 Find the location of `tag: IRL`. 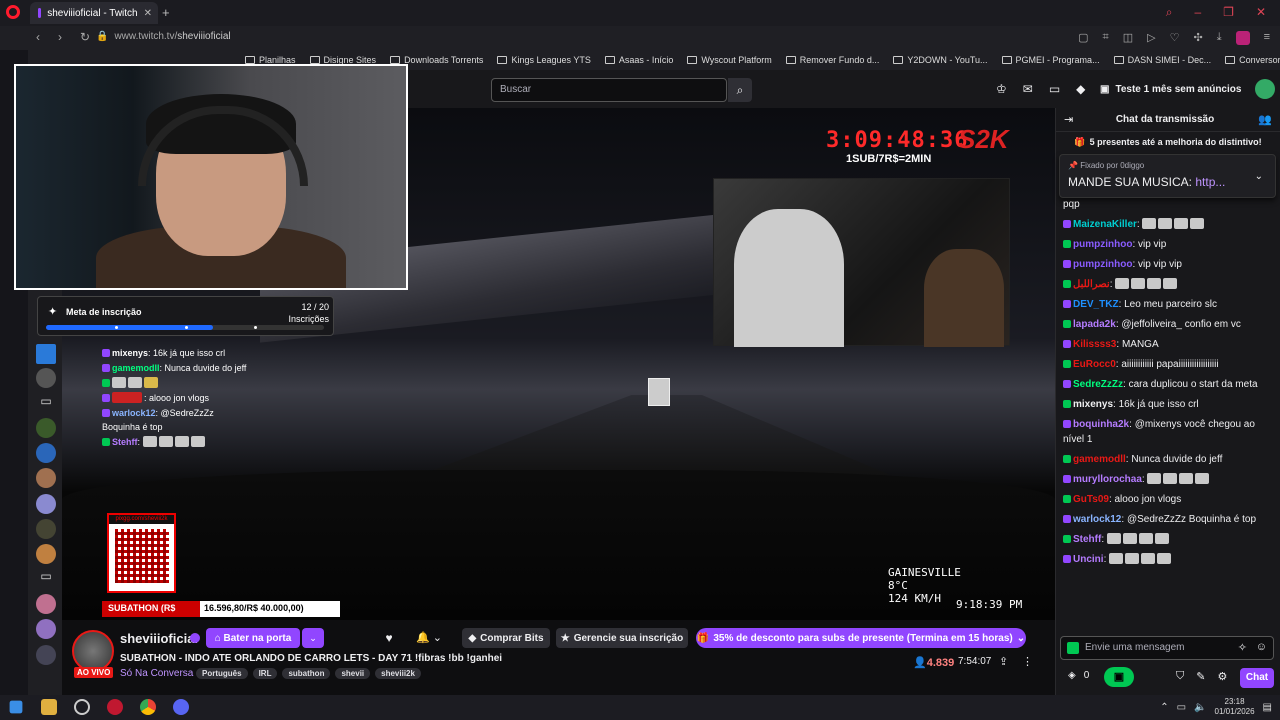

tag: IRL is located at coordinates (265, 673).